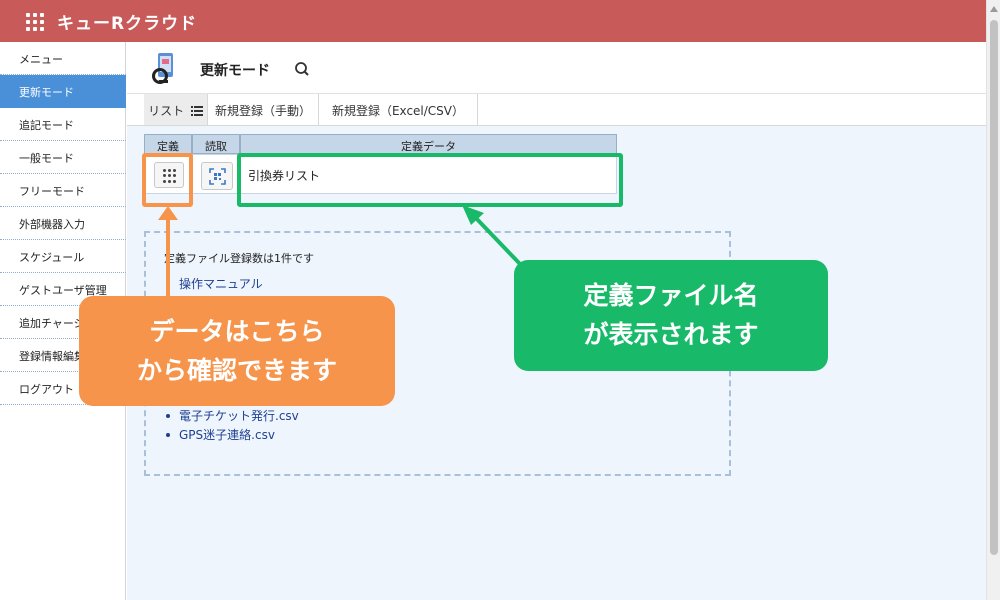  Describe the element at coordinates (398, 109) in the screenshot. I see `tab-excel-csv-registration: 新規登録（Excel/CSV）` at that location.